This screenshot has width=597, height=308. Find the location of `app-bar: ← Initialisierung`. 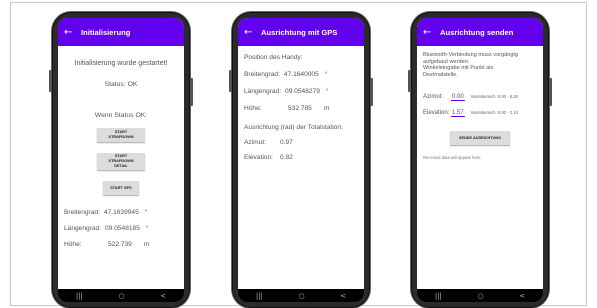

app-bar: ← Initialisierung is located at coordinates (121, 32).